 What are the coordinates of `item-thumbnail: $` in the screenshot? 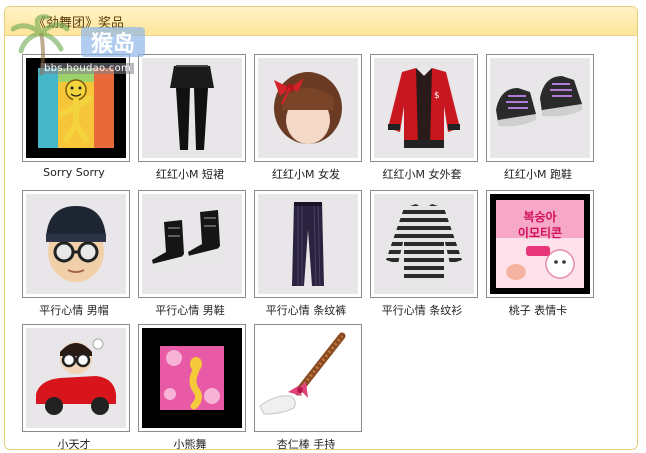 It's located at (424, 108).